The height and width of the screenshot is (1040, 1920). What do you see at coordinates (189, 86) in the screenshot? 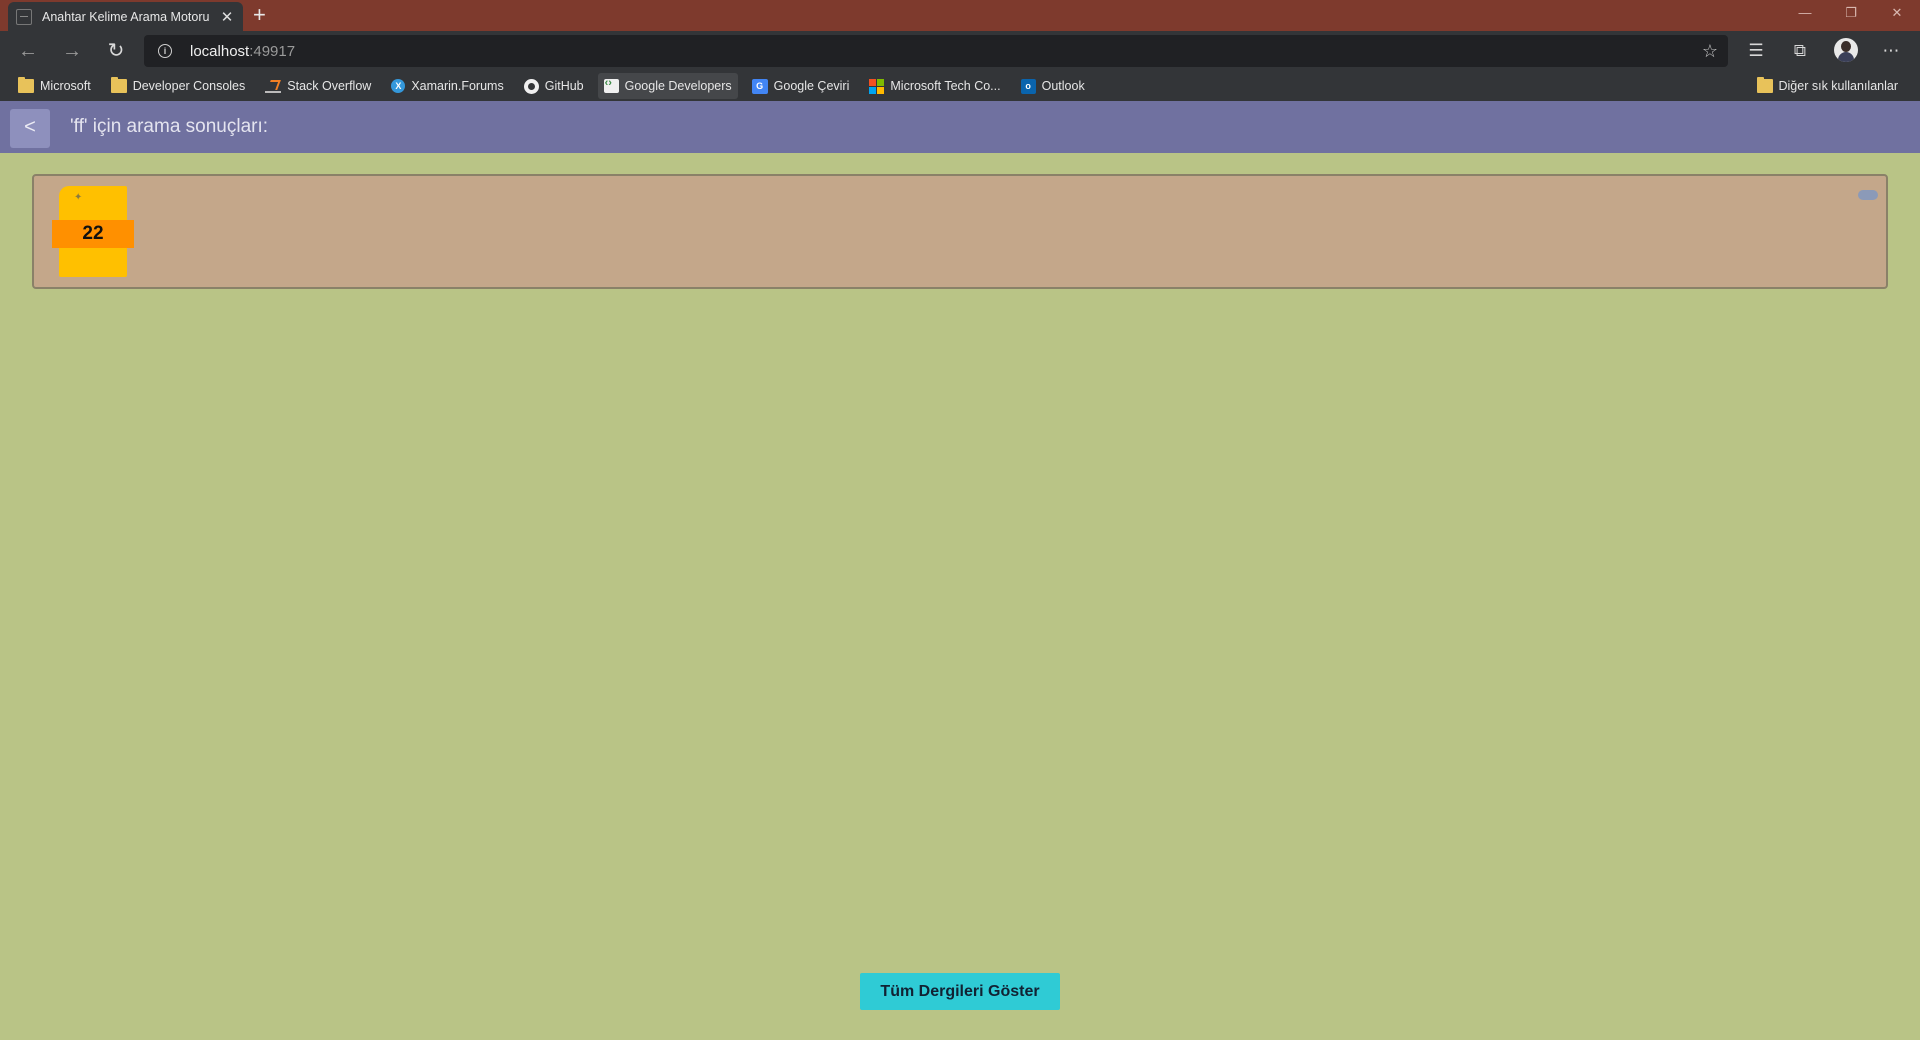
I see `bookmark-label: Developer Consoles` at bounding box center [189, 86].